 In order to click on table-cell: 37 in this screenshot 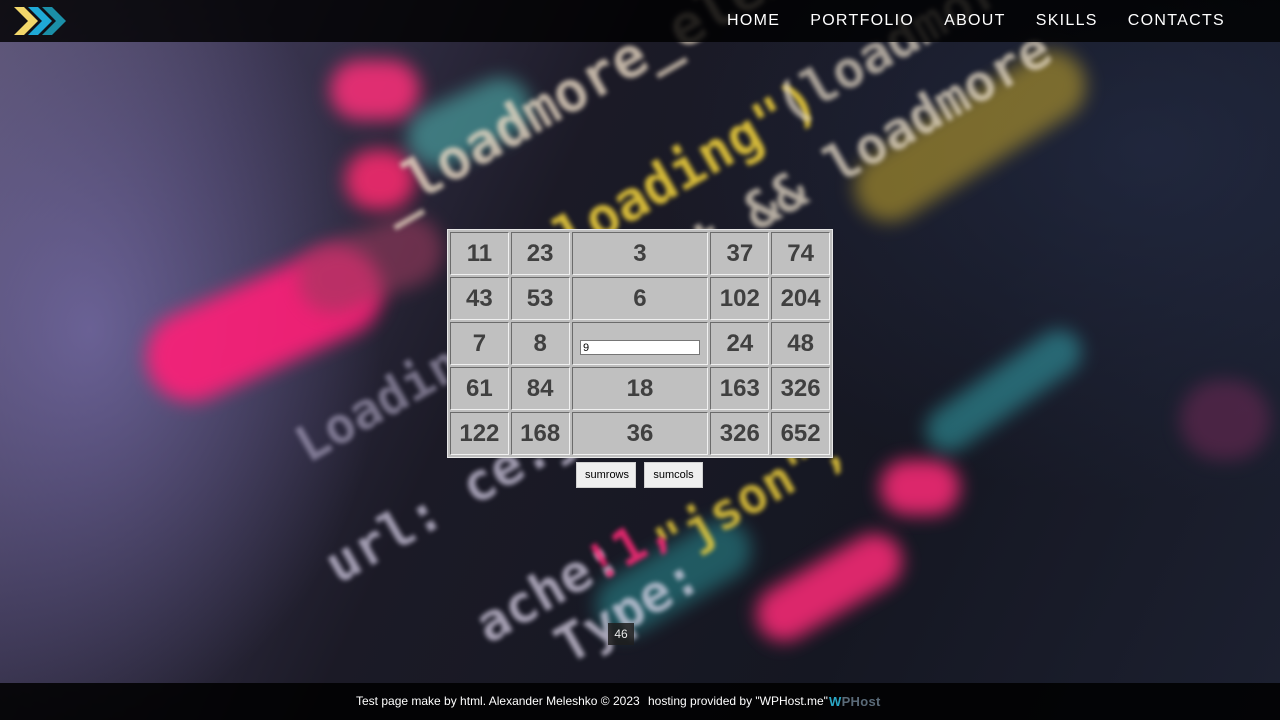, I will do `click(740, 253)`.